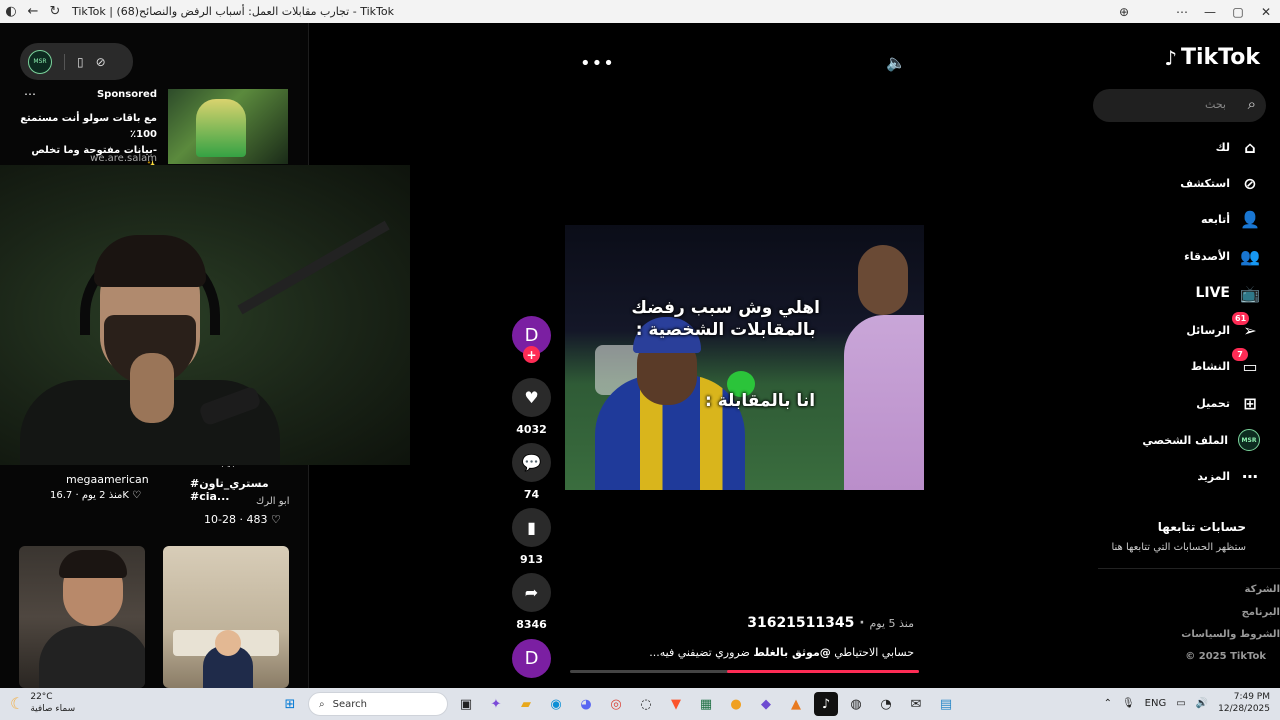  I want to click on sponsored-label: Sponsored, so click(126, 94).